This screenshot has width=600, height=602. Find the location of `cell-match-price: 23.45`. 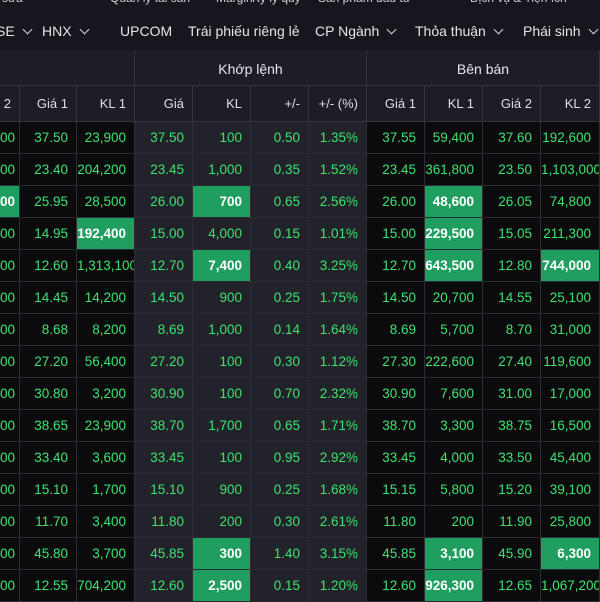

cell-match-price: 23.45 is located at coordinates (164, 170).